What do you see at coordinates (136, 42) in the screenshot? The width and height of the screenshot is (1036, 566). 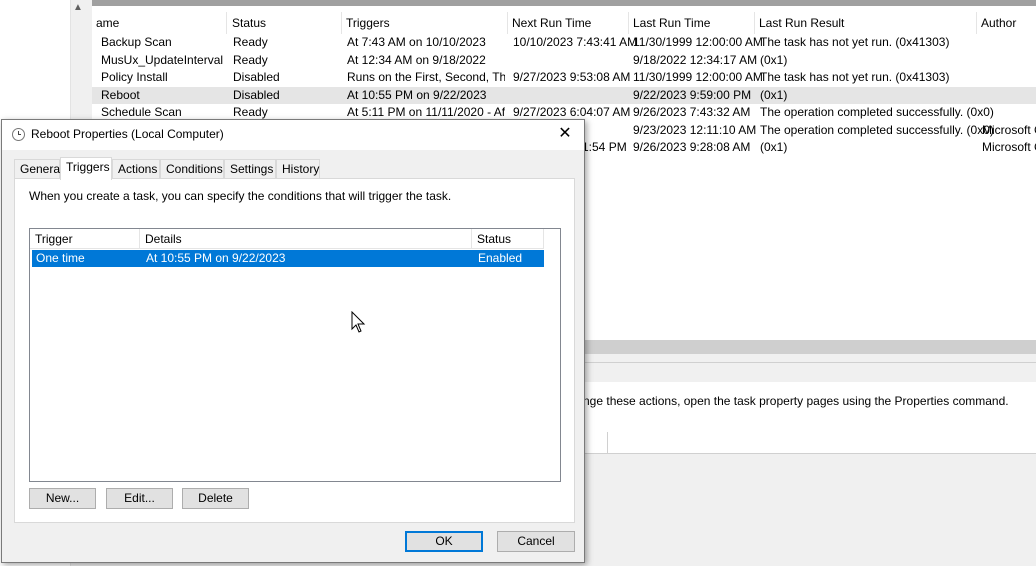 I see `task-name: Backup Scan` at bounding box center [136, 42].